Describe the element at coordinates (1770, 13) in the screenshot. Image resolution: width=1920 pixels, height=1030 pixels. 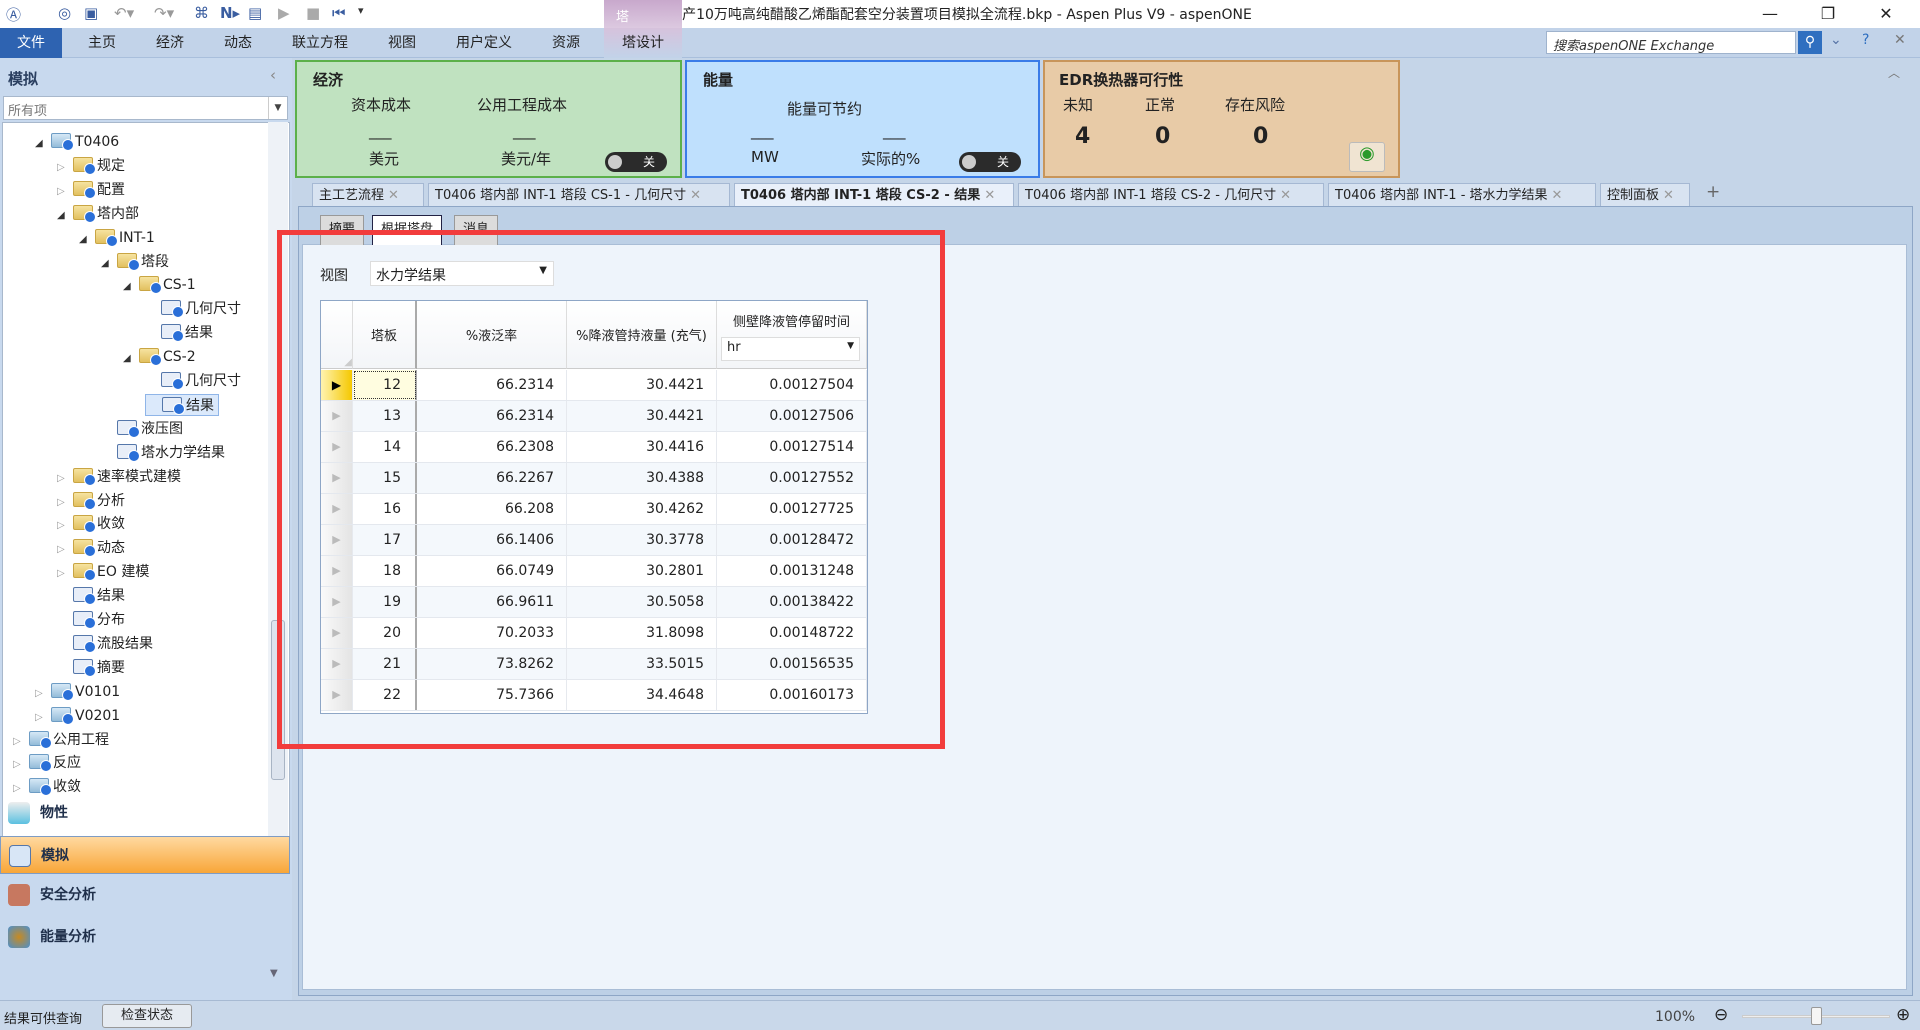
I see `minimize-button: —` at that location.